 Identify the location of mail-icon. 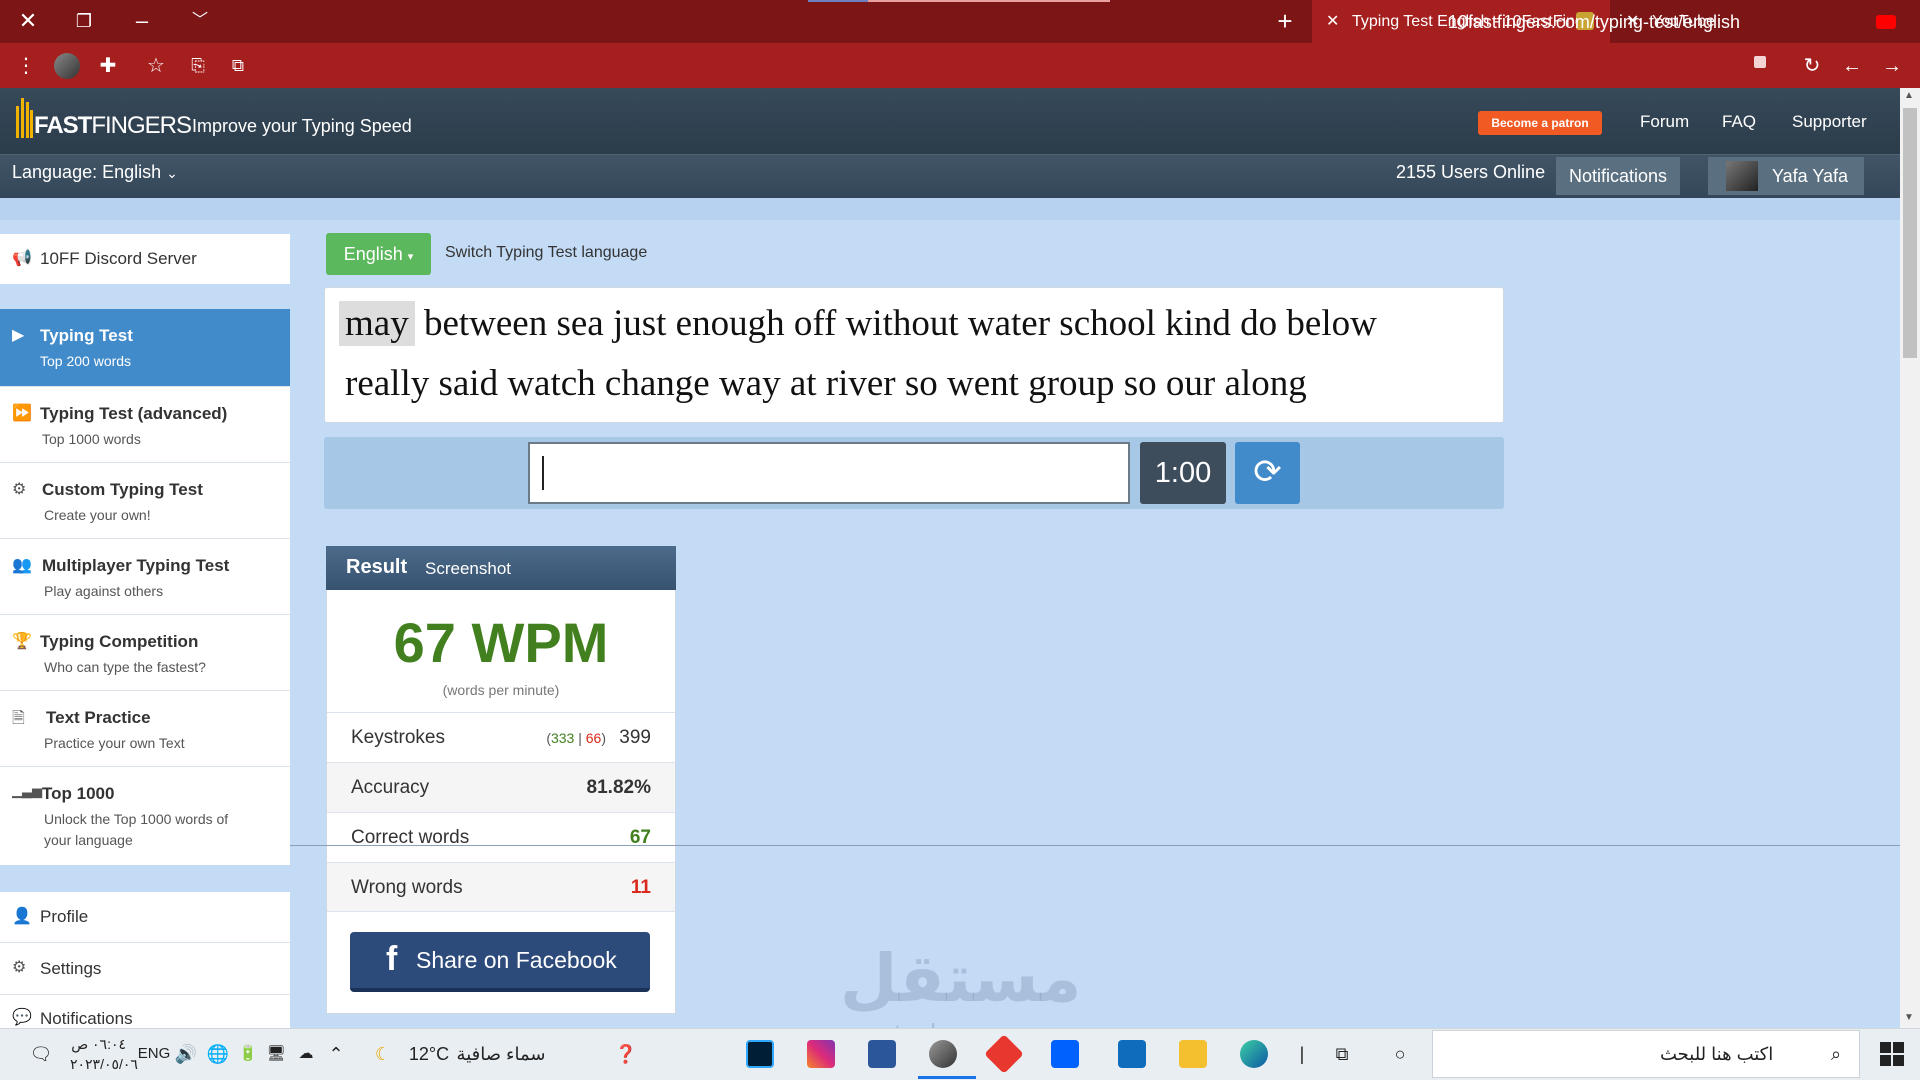
(1132, 1054).